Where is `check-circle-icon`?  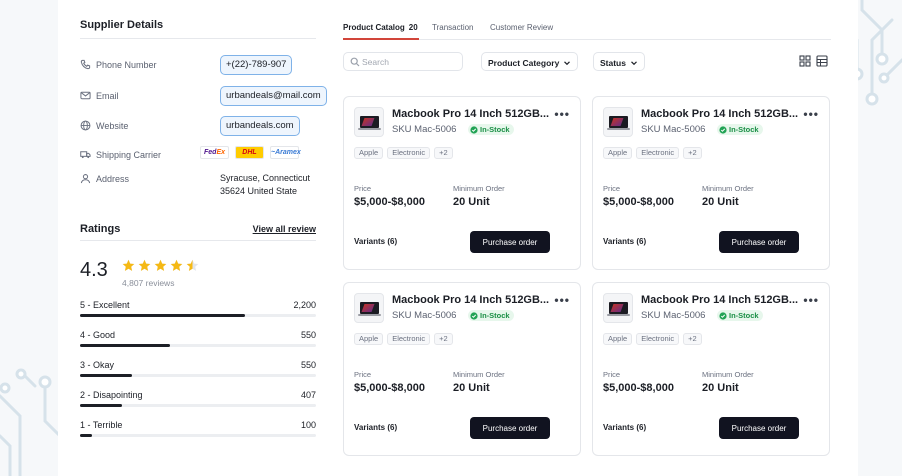
check-circle-icon is located at coordinates (474, 315).